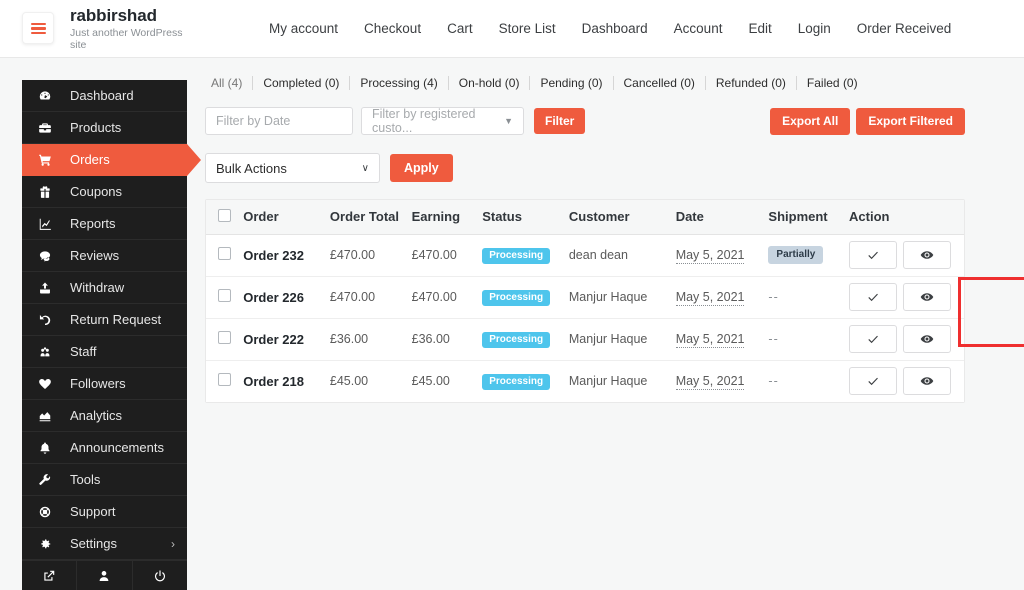 Image resolution: width=1024 pixels, height=590 pixels. I want to click on undo-icon, so click(49, 320).